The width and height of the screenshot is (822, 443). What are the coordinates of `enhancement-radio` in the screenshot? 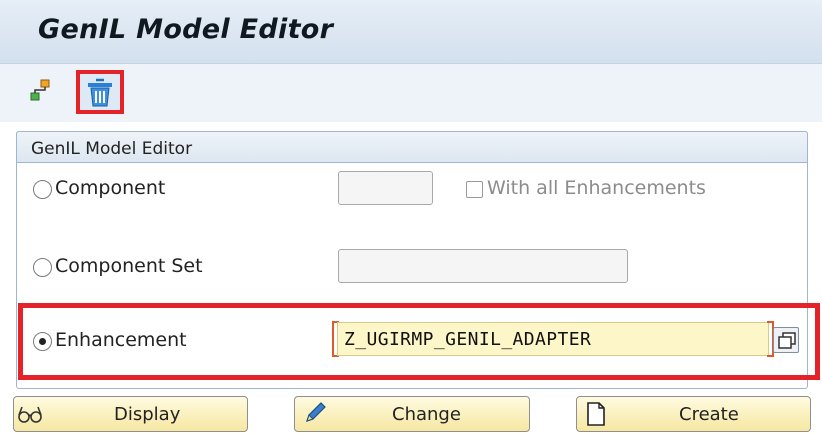 It's located at (42, 341).